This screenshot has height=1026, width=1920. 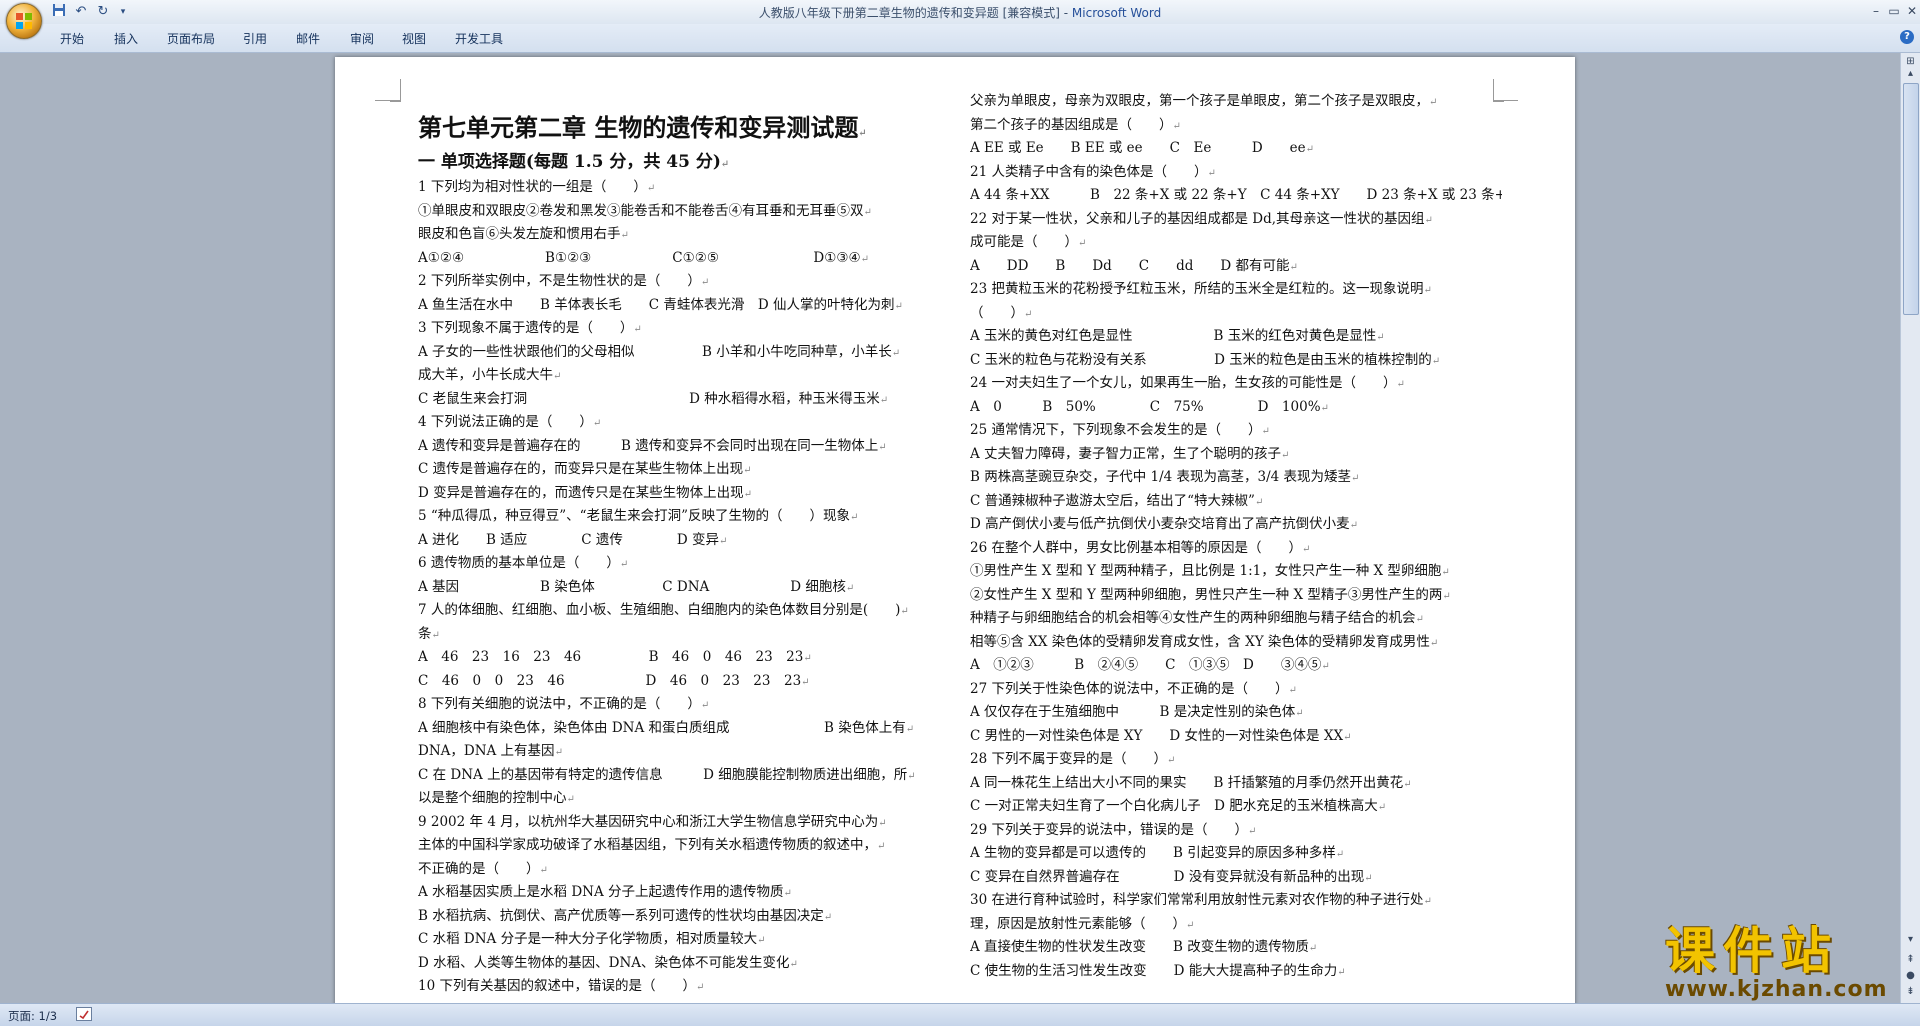 What do you see at coordinates (645, 210) in the screenshot?
I see `document-line: ①单眼皮和双眼皮②卷发和黑发③能卷舌和不能卷舌④有耳垂和无耳垂⑤双↵` at bounding box center [645, 210].